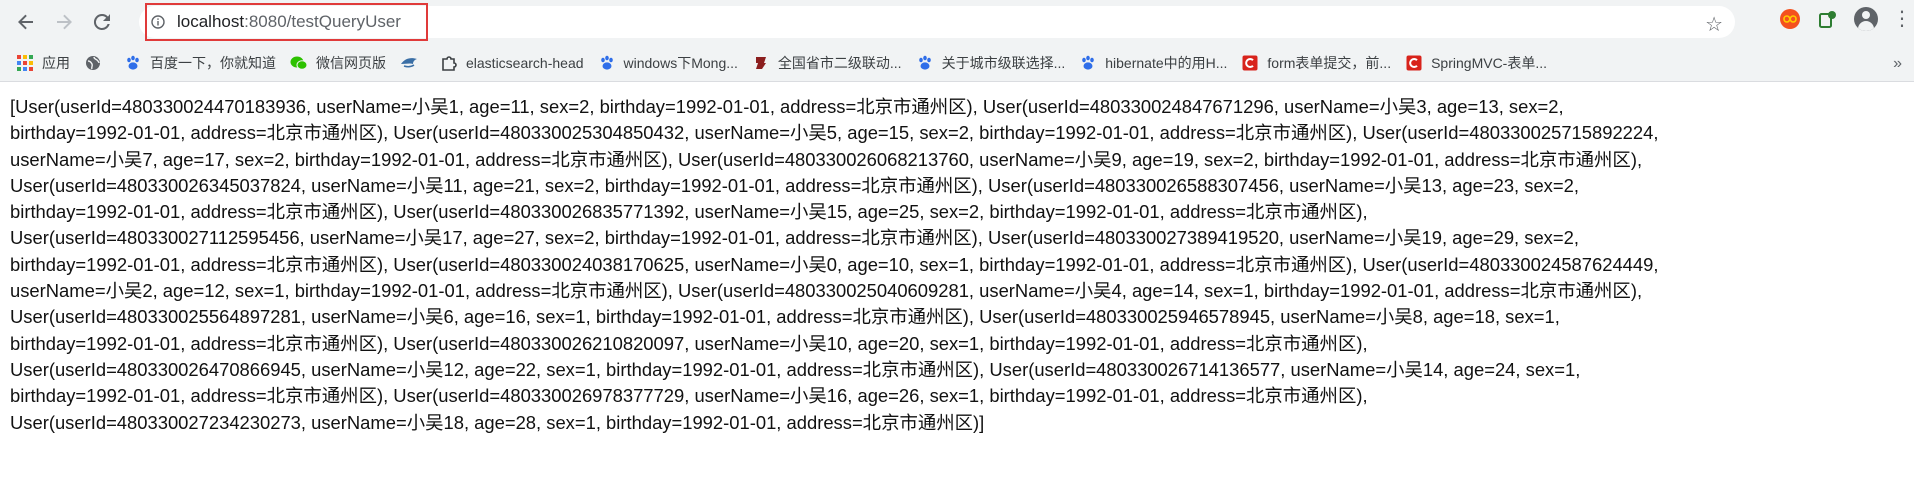 The height and width of the screenshot is (483, 1914). I want to click on menu-kebab-icon: ⋮, so click(1902, 18).